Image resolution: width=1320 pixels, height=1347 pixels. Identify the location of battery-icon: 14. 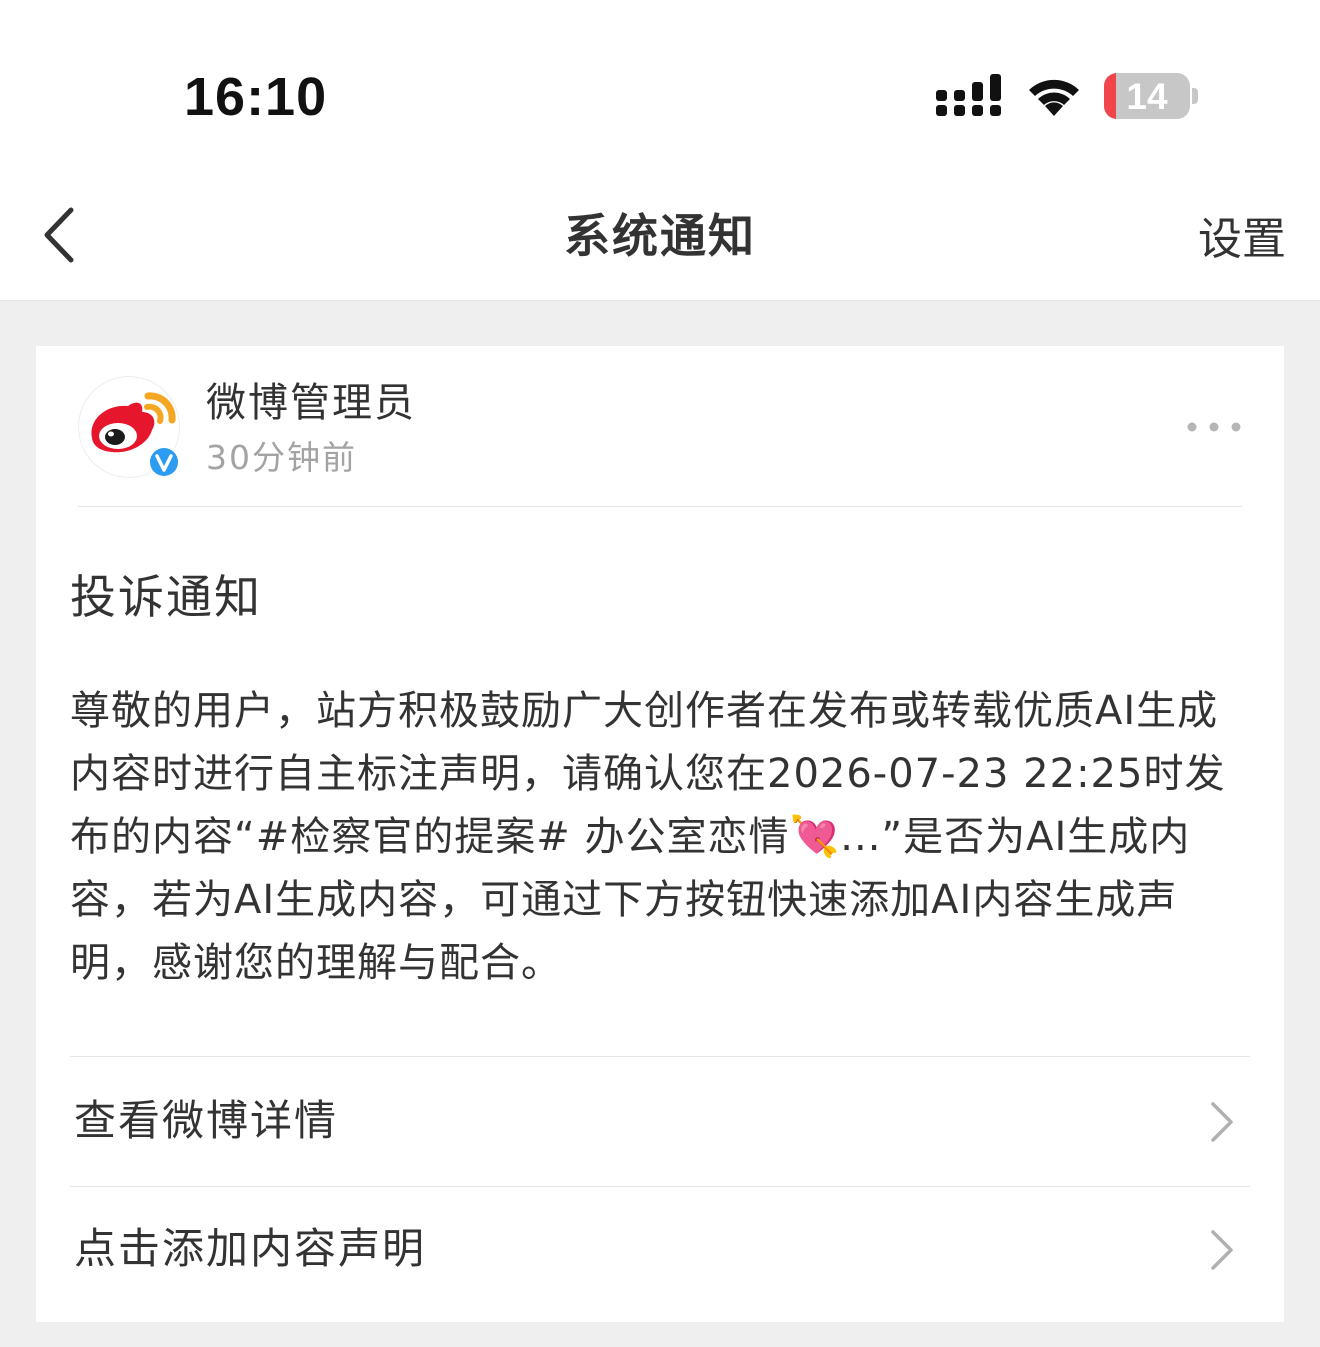
(1147, 96).